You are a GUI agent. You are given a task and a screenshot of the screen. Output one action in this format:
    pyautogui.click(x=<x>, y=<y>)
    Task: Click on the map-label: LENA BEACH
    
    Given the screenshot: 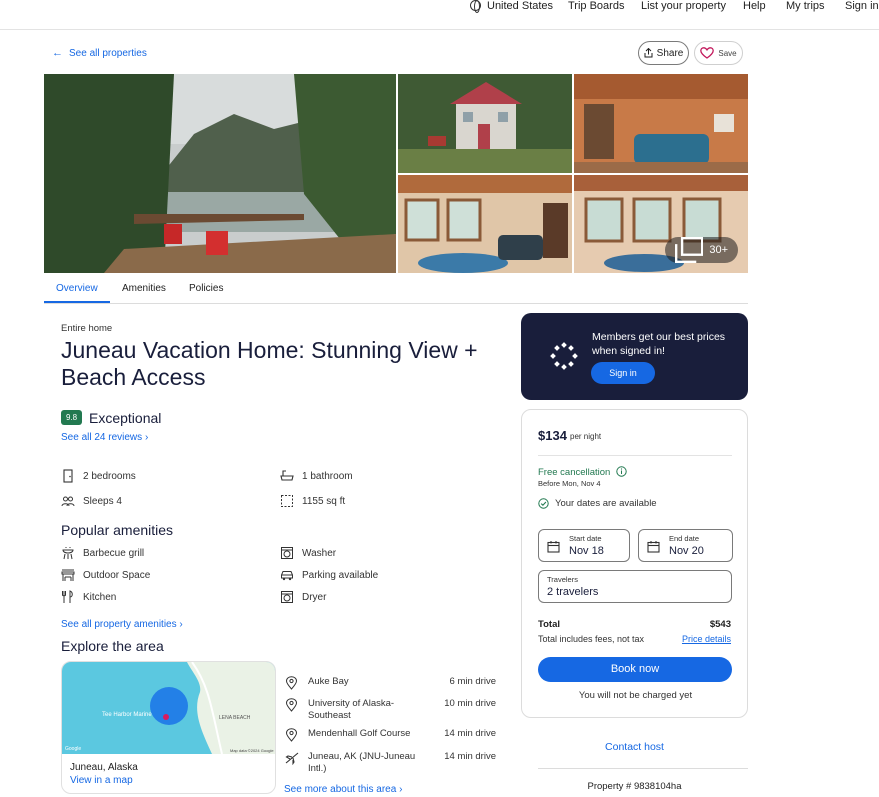 What is the action you would take?
    pyautogui.click(x=235, y=718)
    